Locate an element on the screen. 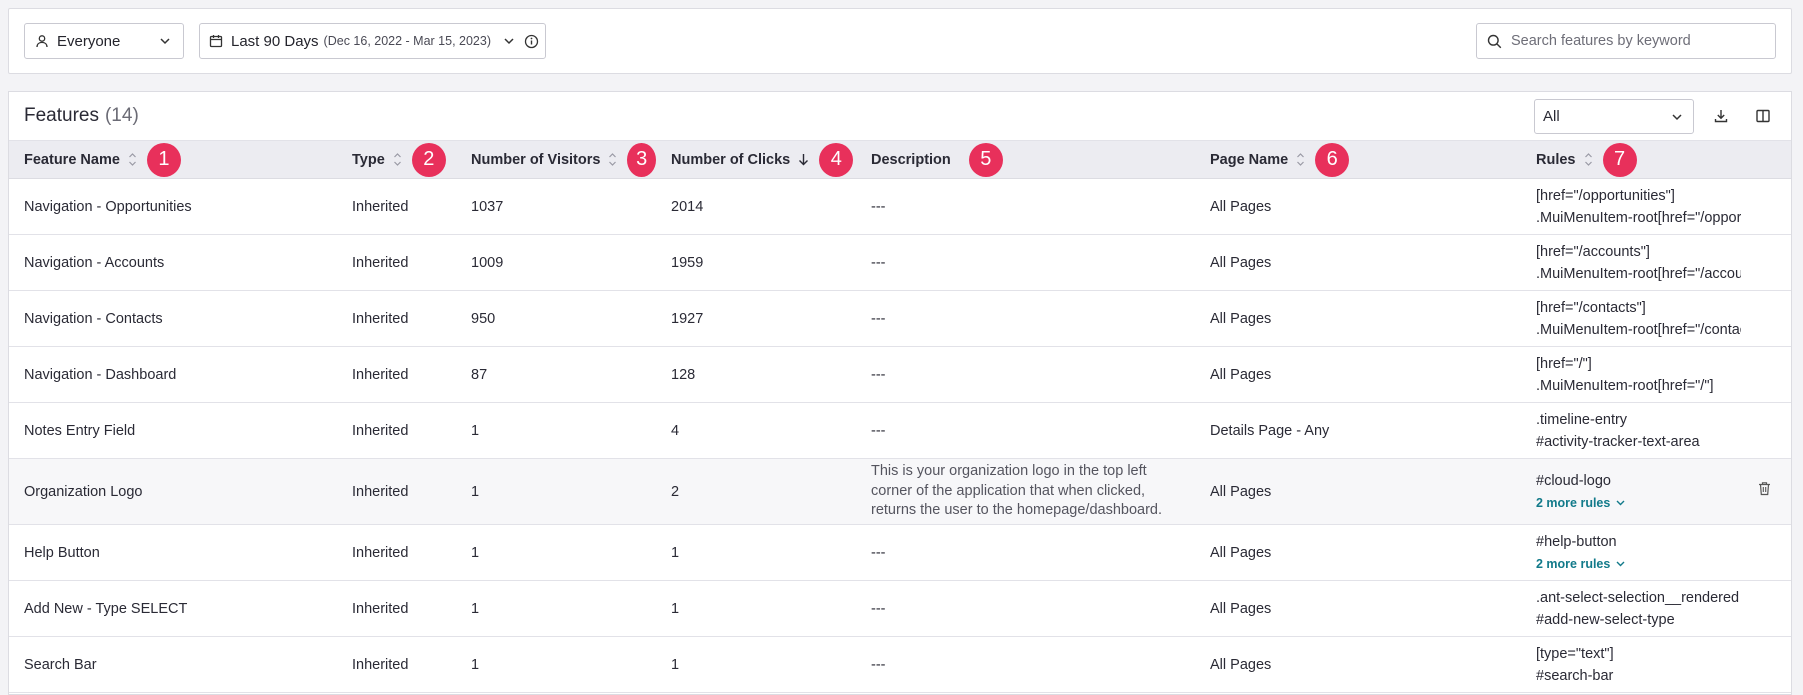 This screenshot has width=1803, height=695. rule-text: [href="/opportunities"] is located at coordinates (1605, 195).